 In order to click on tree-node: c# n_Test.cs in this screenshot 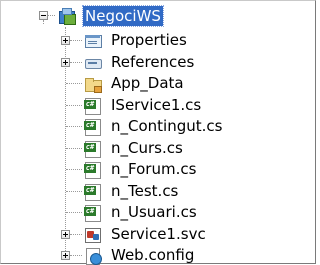, I will do `click(132, 191)`.